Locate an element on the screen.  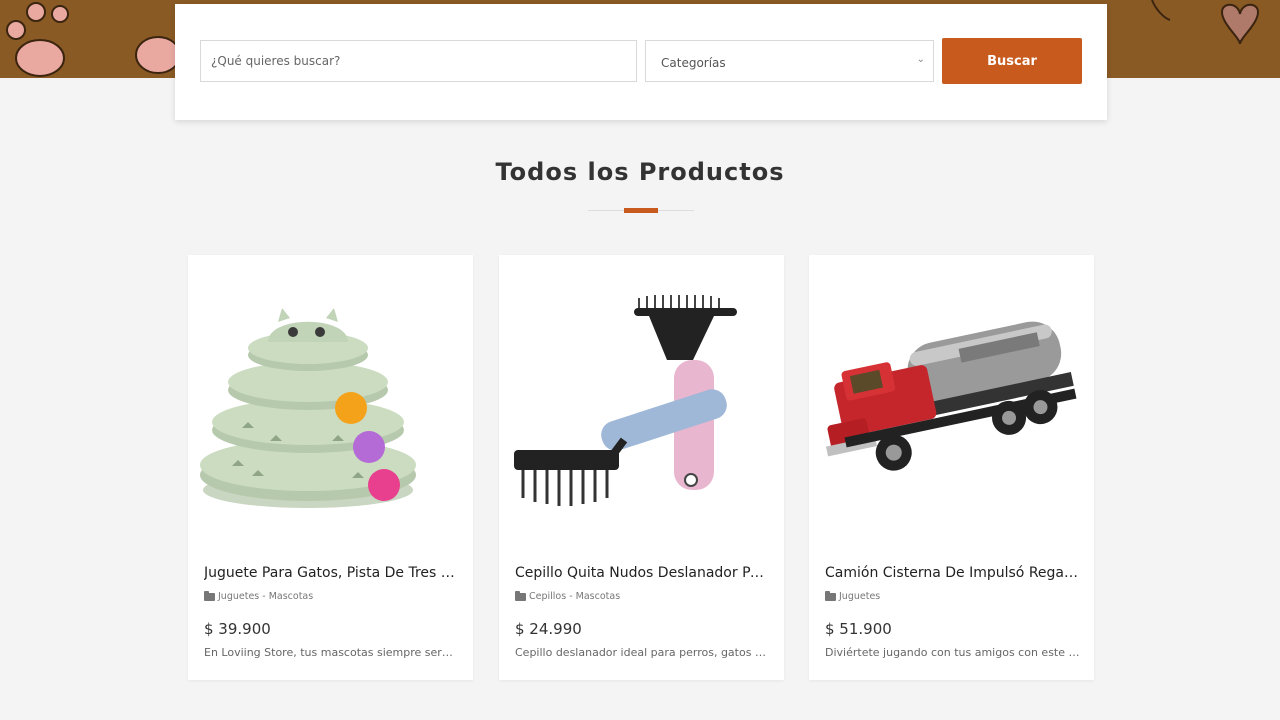
product-category: Juguetes is located at coordinates (853, 596).